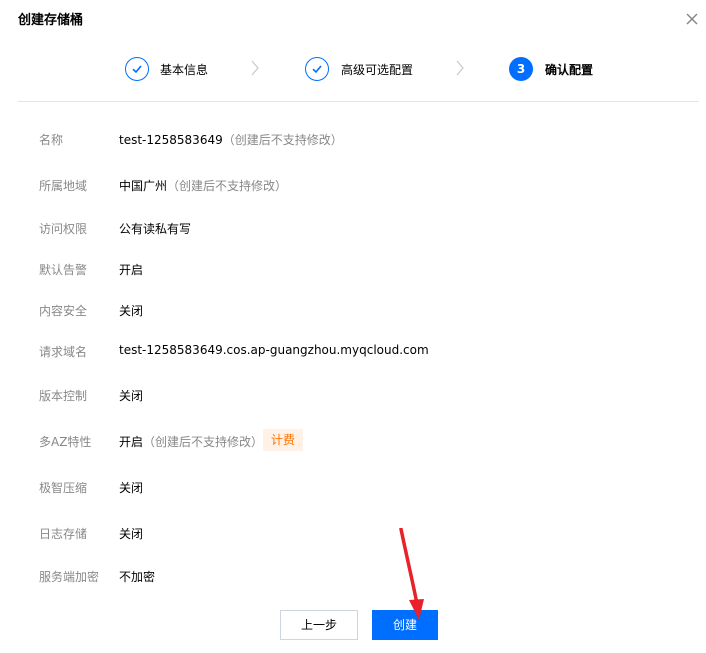 This screenshot has height=653, width=706. I want to click on prev-step-button: 上一步, so click(319, 625).